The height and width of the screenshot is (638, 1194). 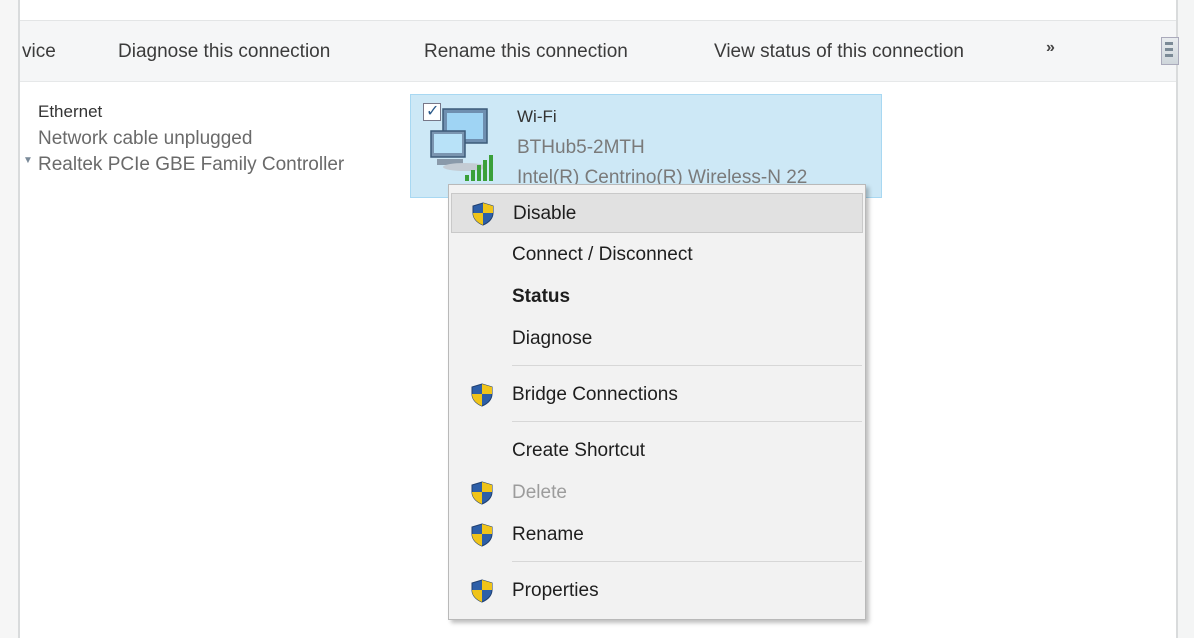 What do you see at coordinates (1186, 319) in the screenshot?
I see `window-right-margin` at bounding box center [1186, 319].